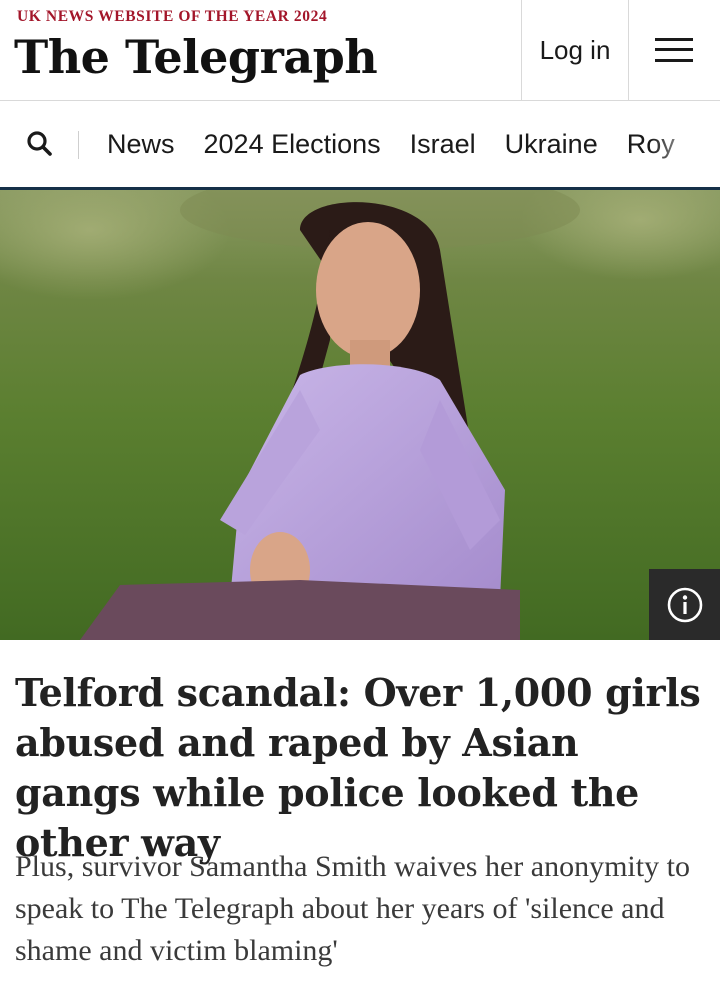  What do you see at coordinates (443, 144) in the screenshot?
I see `nav-item-israel: Israel` at bounding box center [443, 144].